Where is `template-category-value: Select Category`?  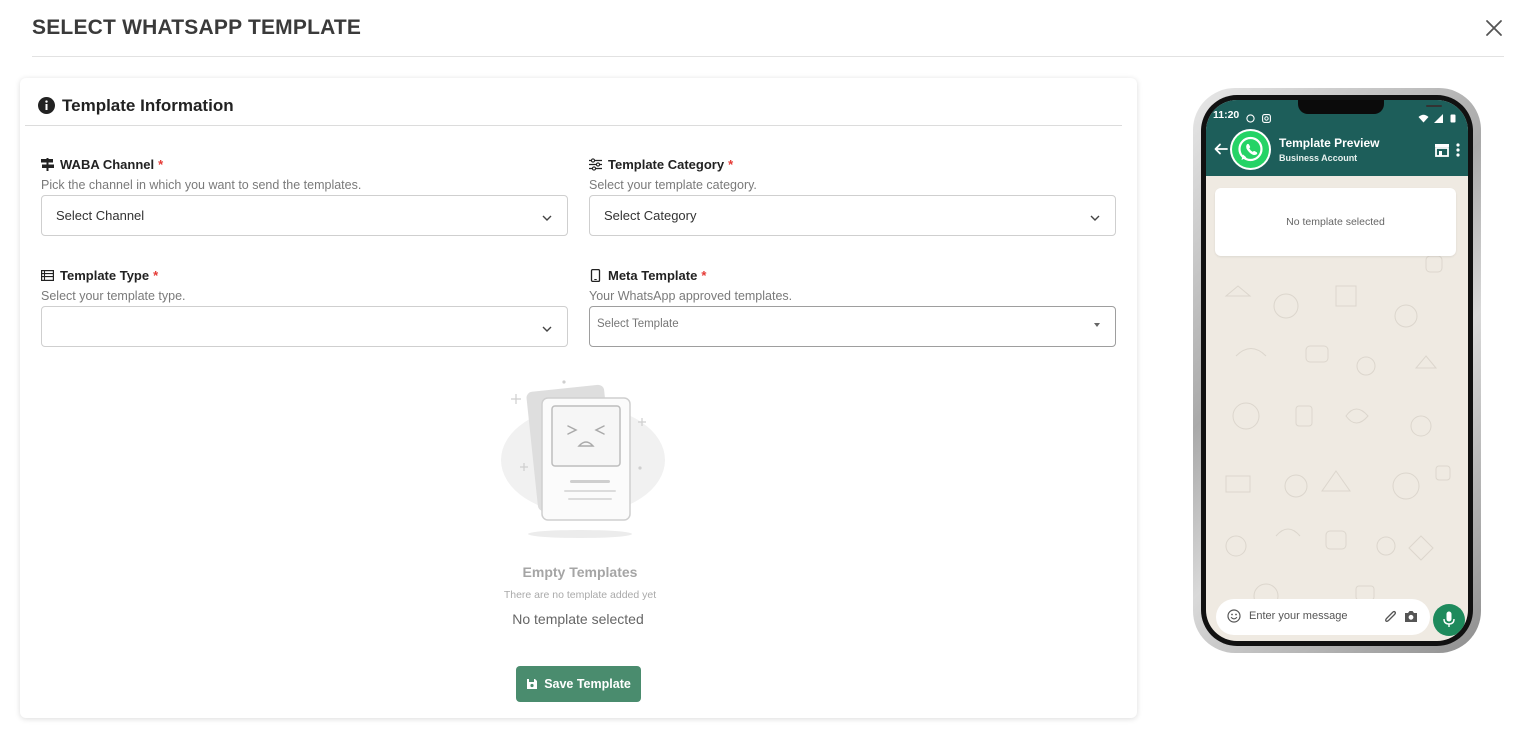 template-category-value: Select Category is located at coordinates (650, 215).